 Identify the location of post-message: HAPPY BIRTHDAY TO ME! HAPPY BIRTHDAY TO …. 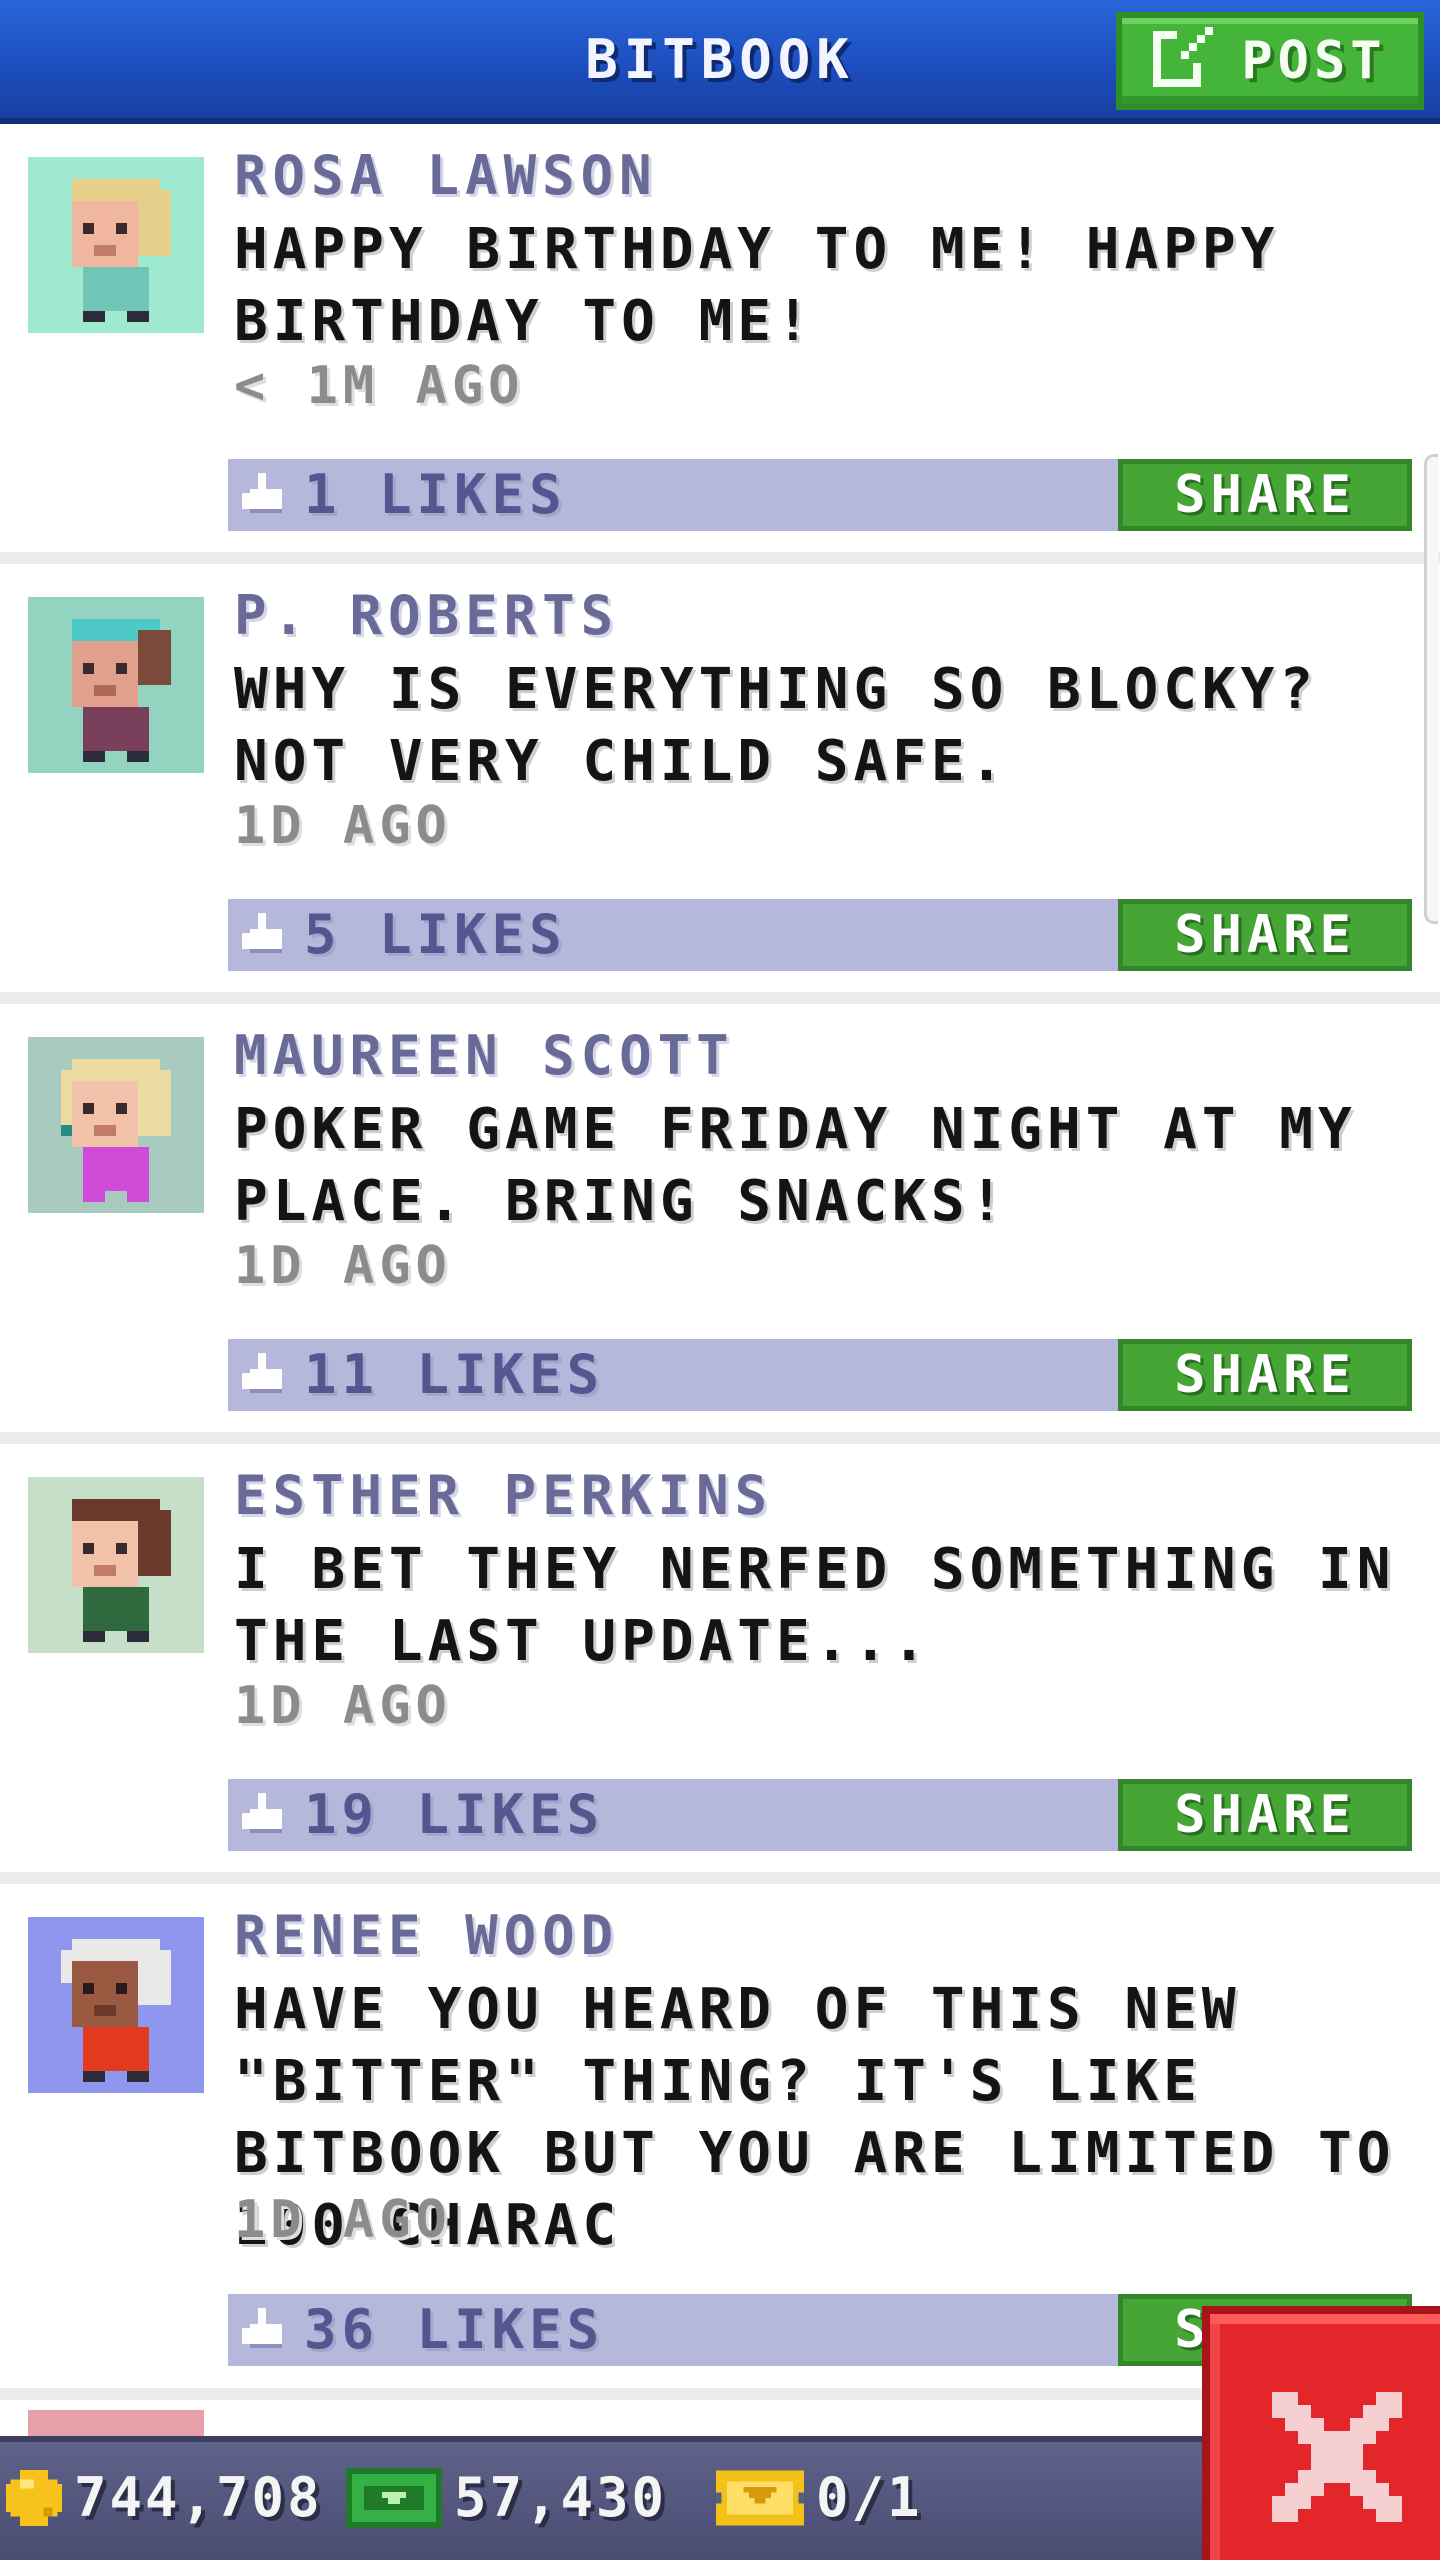
(757, 285).